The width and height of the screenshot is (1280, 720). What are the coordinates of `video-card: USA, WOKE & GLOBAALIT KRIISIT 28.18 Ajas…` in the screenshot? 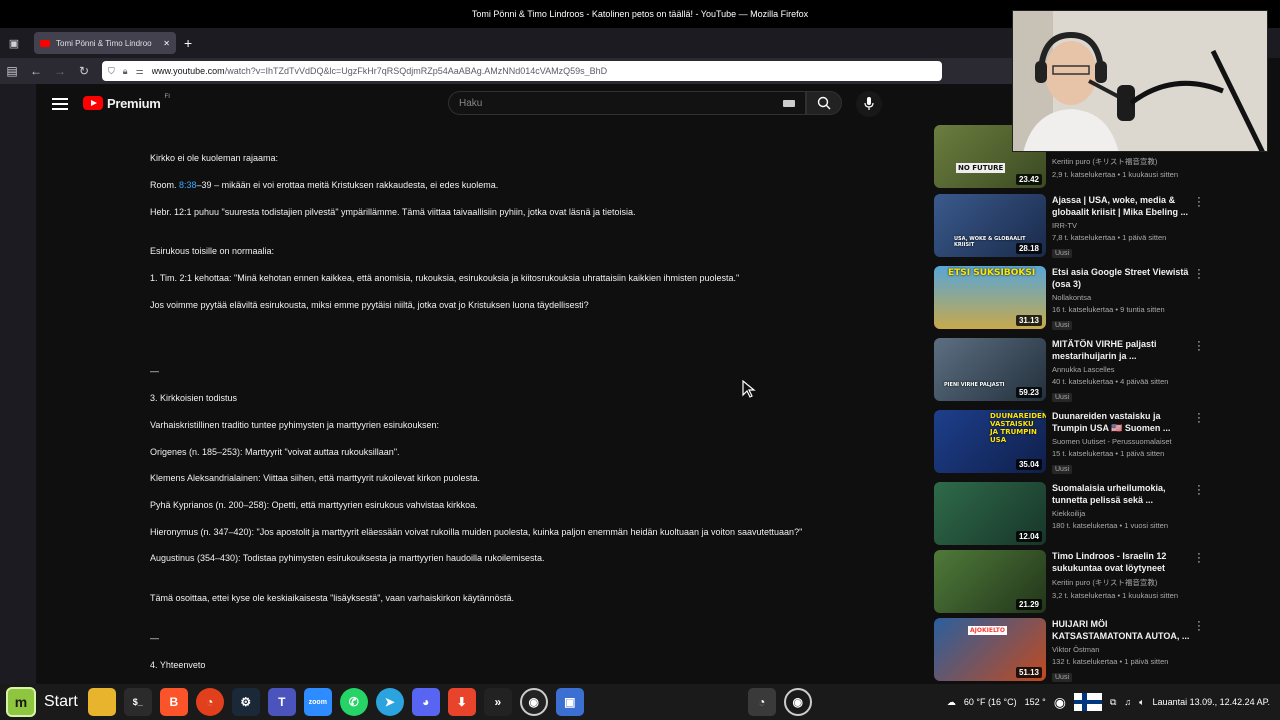 It's located at (1069, 225).